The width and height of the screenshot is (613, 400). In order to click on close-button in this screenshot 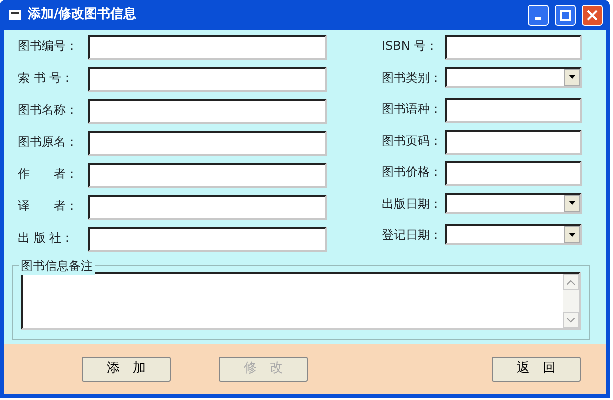, I will do `click(592, 15)`.